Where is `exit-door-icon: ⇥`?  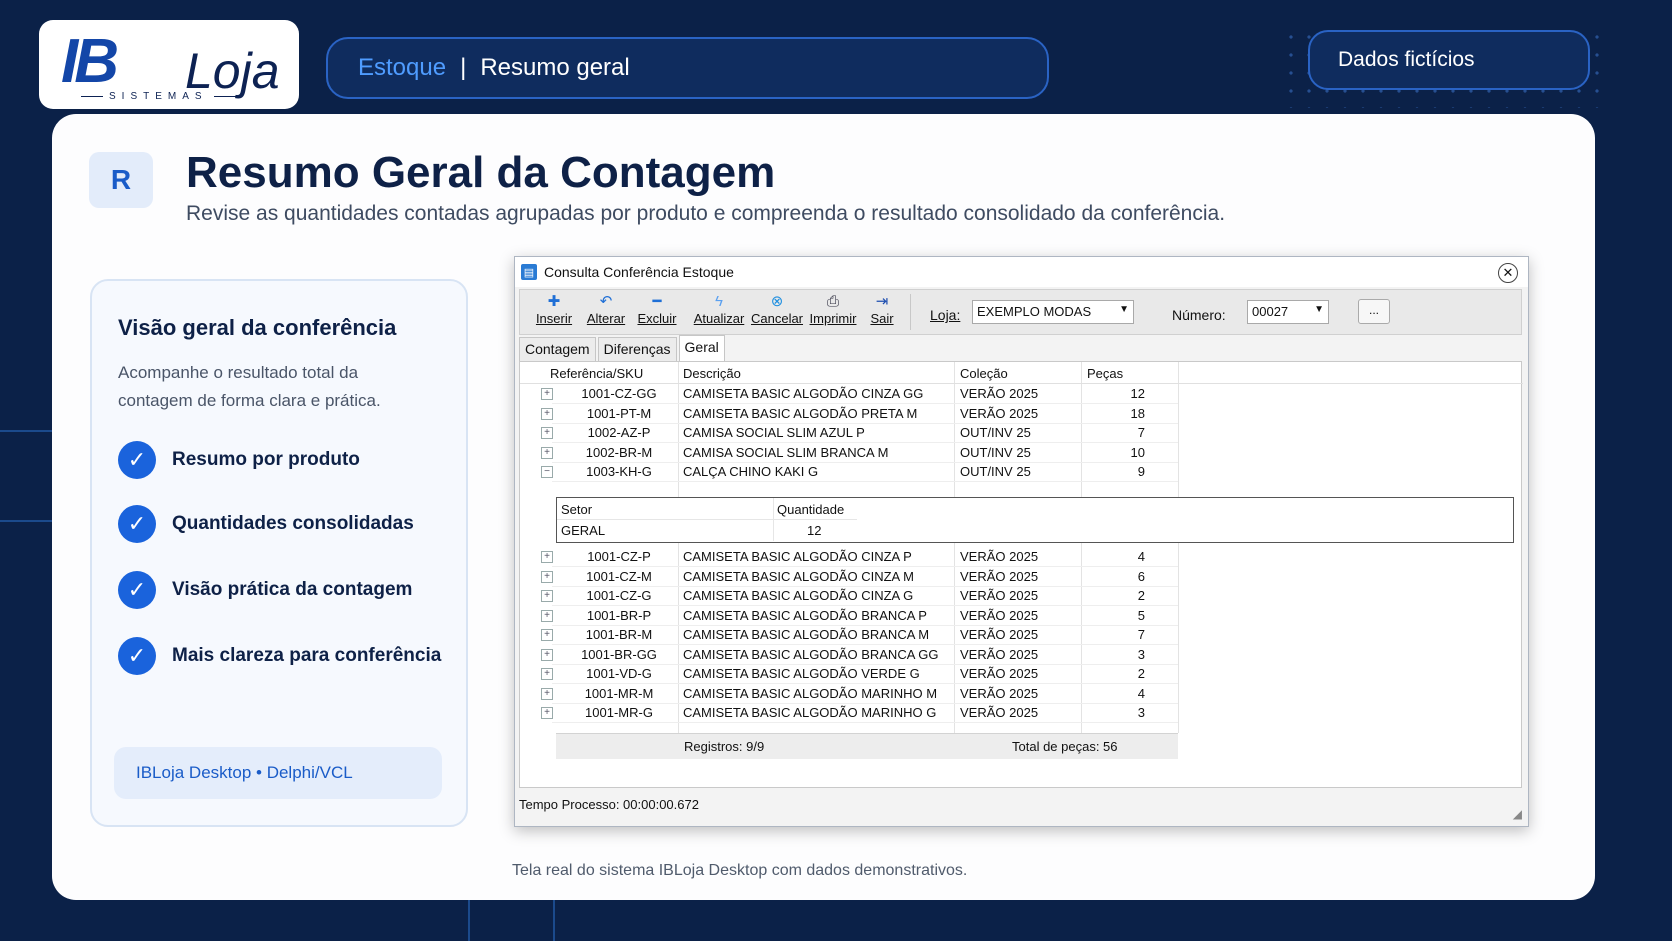 exit-door-icon: ⇥ is located at coordinates (882, 301).